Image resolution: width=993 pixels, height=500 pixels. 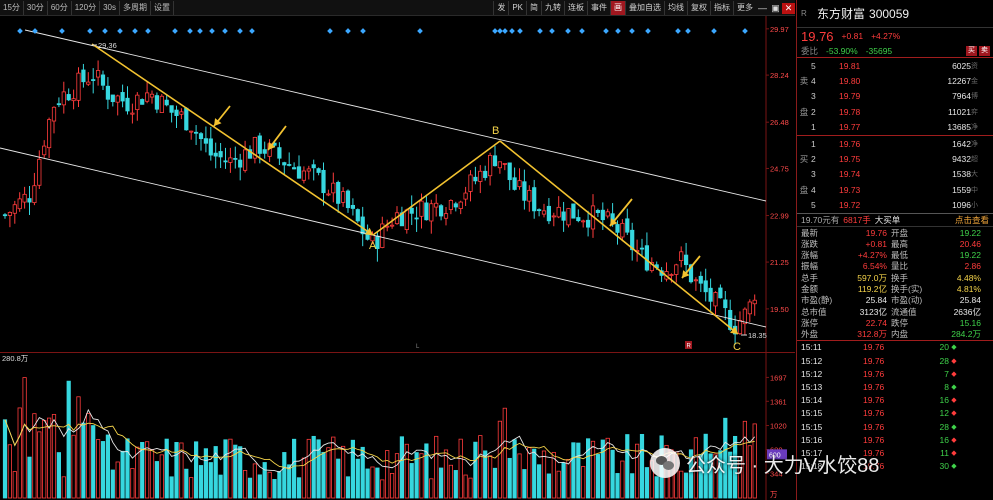 I want to click on tool-button: 指标, so click(x=721, y=8).